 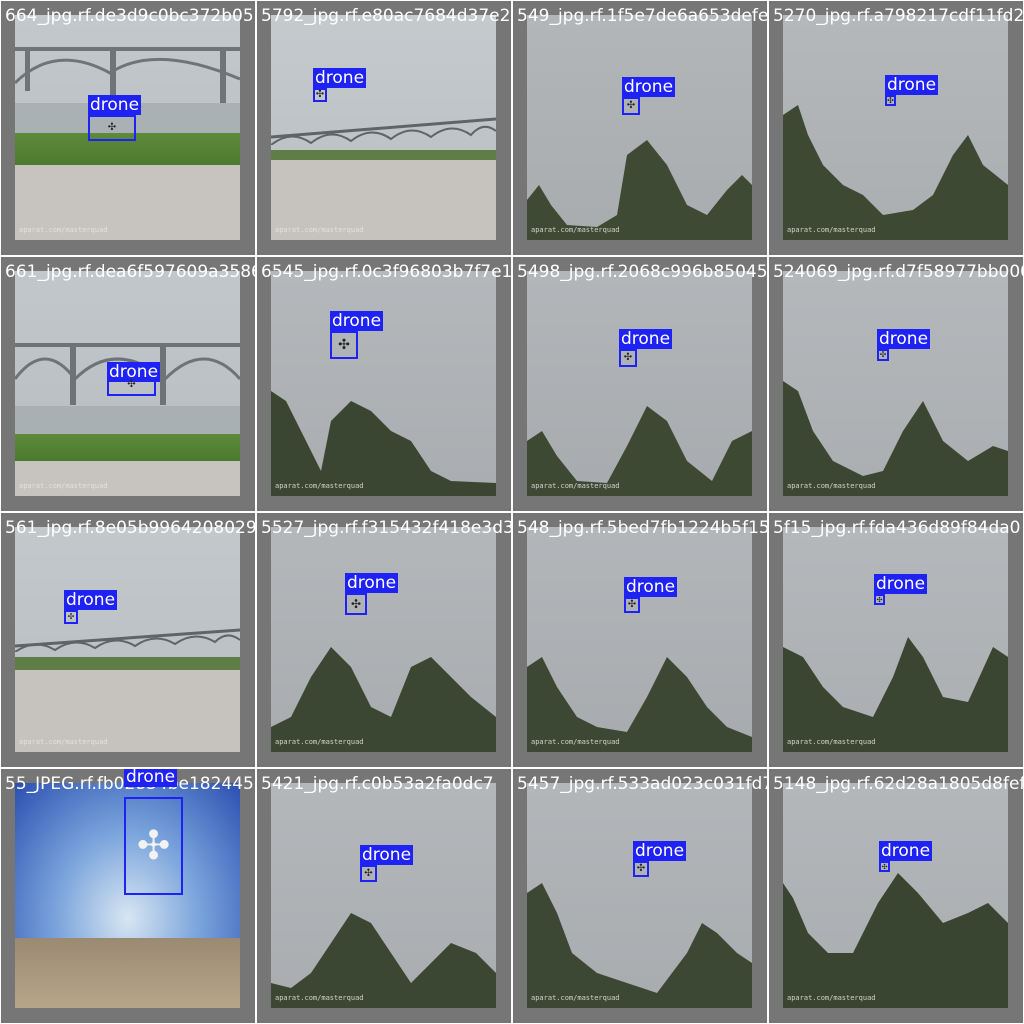 I want to click on image-filename: 5457_jpg.rf.533ad023c031fd7, so click(x=642, y=784).